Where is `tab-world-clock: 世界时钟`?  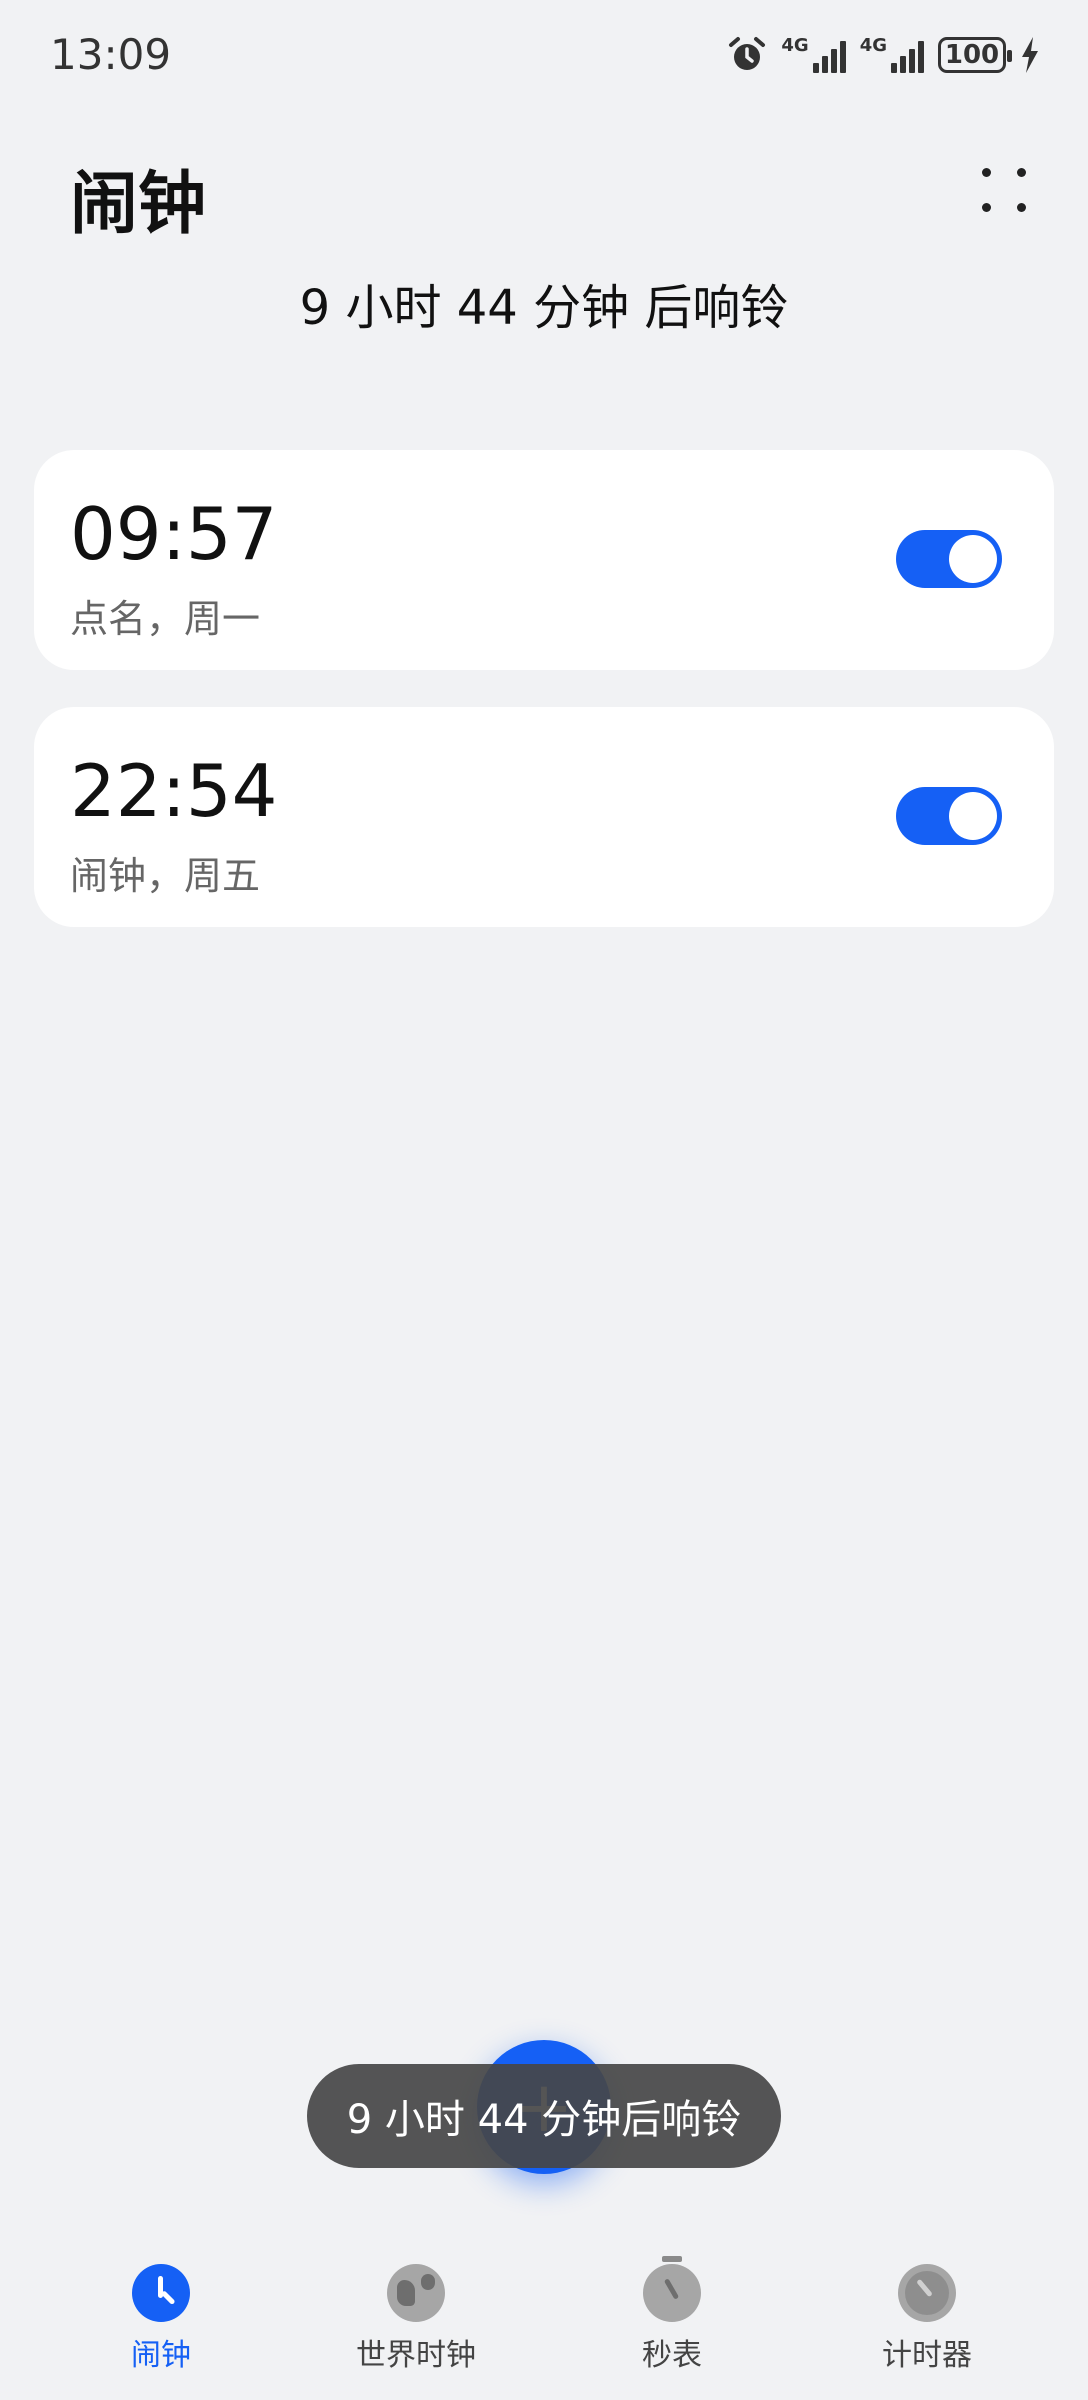
tab-world-clock: 世界时钟 is located at coordinates (416, 2319).